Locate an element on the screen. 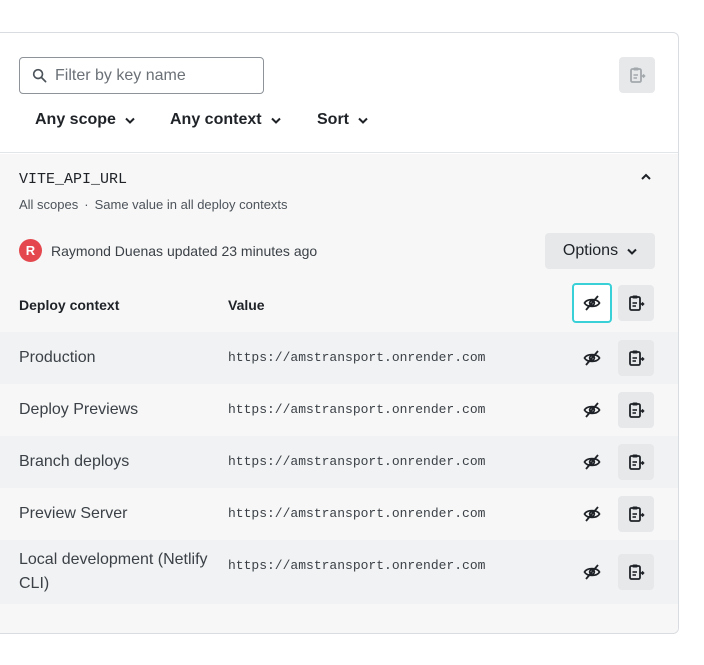  variable-key: VITE_API_URL is located at coordinates (73, 179).